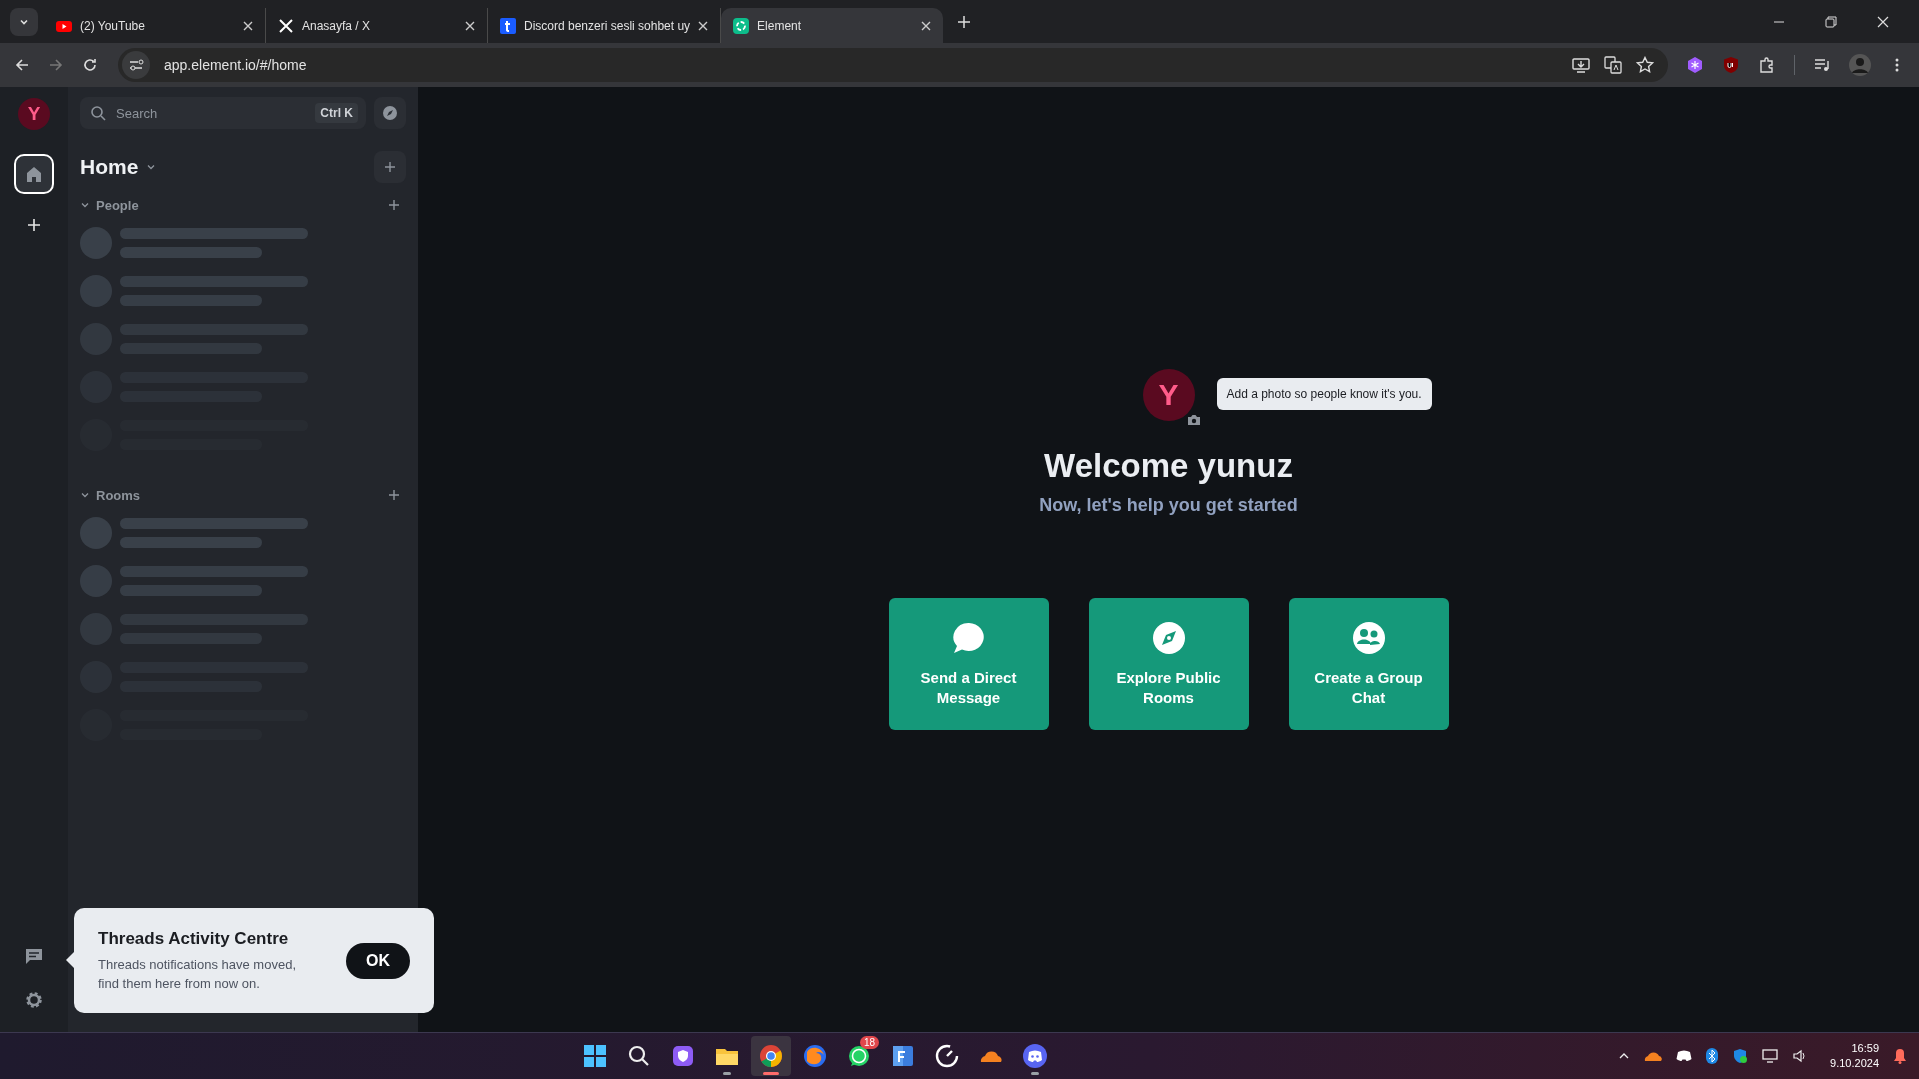 This screenshot has height=1079, width=1919. I want to click on gauge-icon, so click(947, 1056).